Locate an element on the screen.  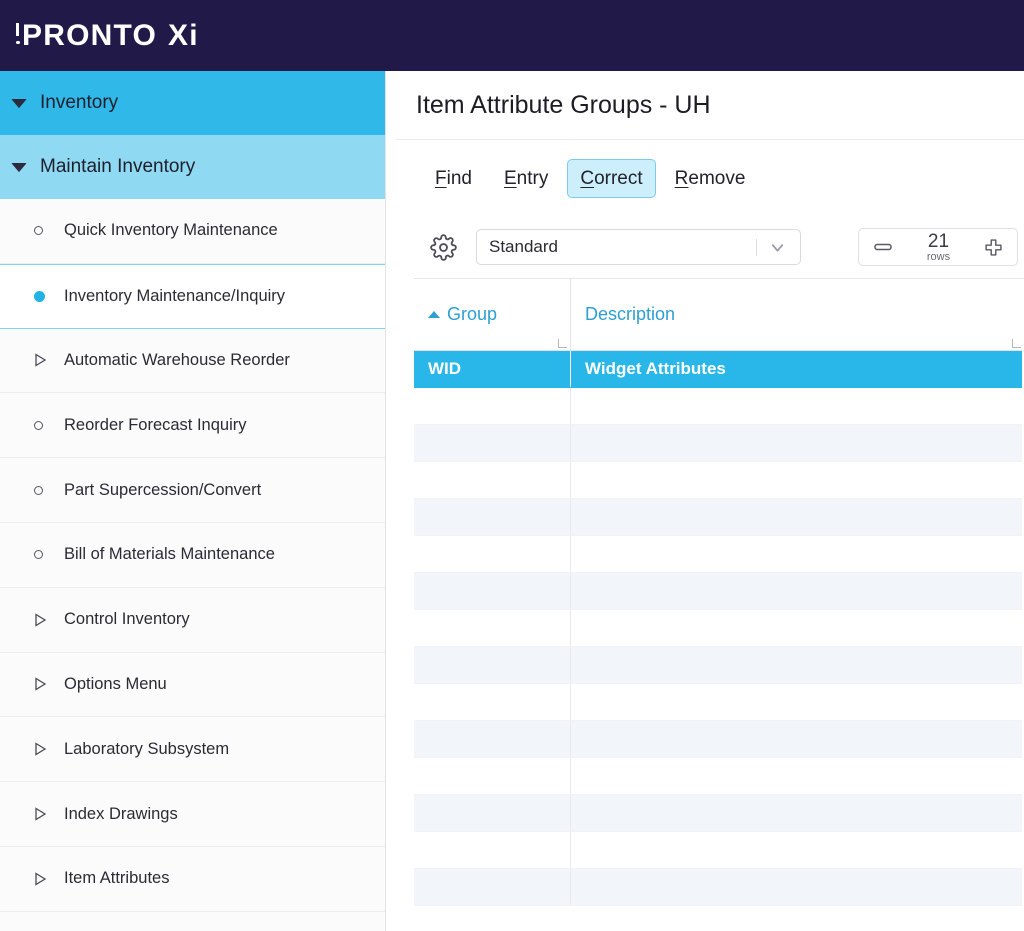
sidebar-item-control-inventory: Control Inventory is located at coordinates (192, 620).